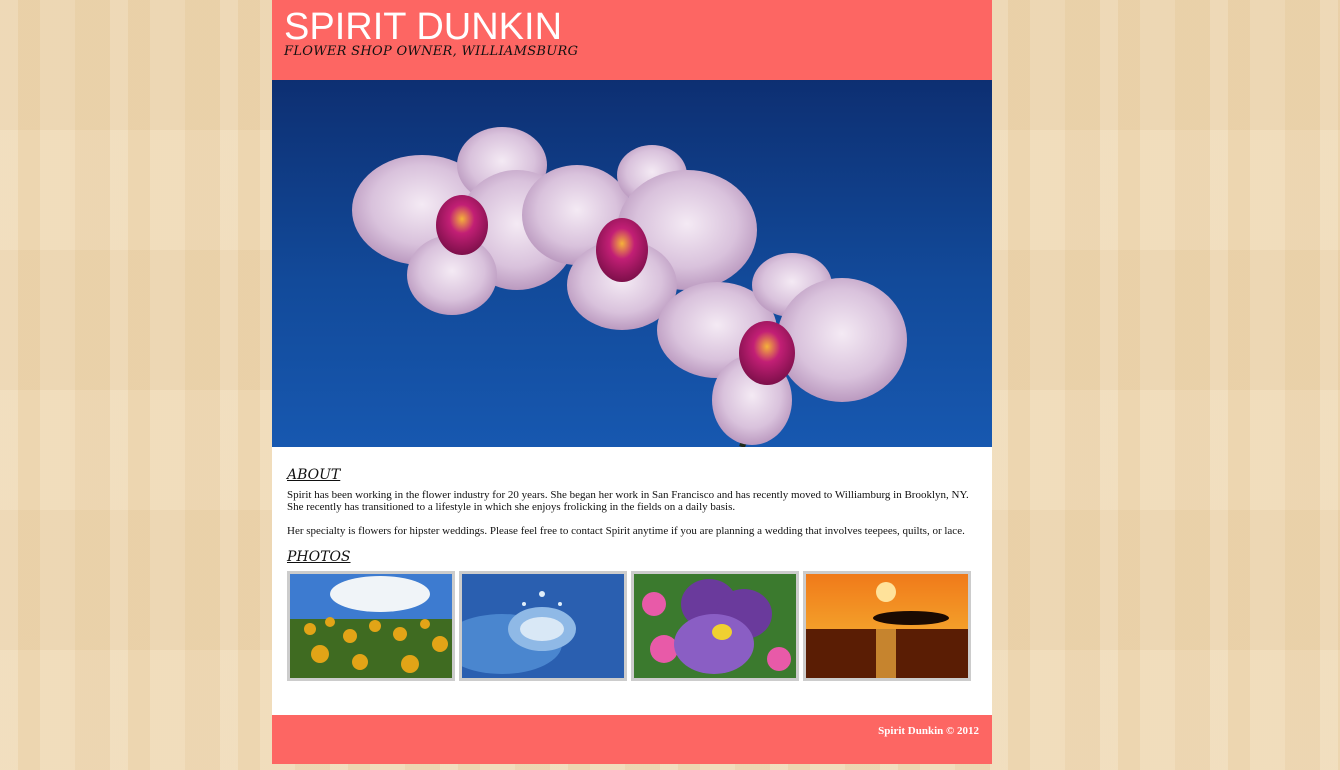 This screenshot has width=1340, height=770. What do you see at coordinates (431, 51) in the screenshot?
I see `site-subtitle: FLOWER SHOP OWNER, WILLIAMSBURG` at bounding box center [431, 51].